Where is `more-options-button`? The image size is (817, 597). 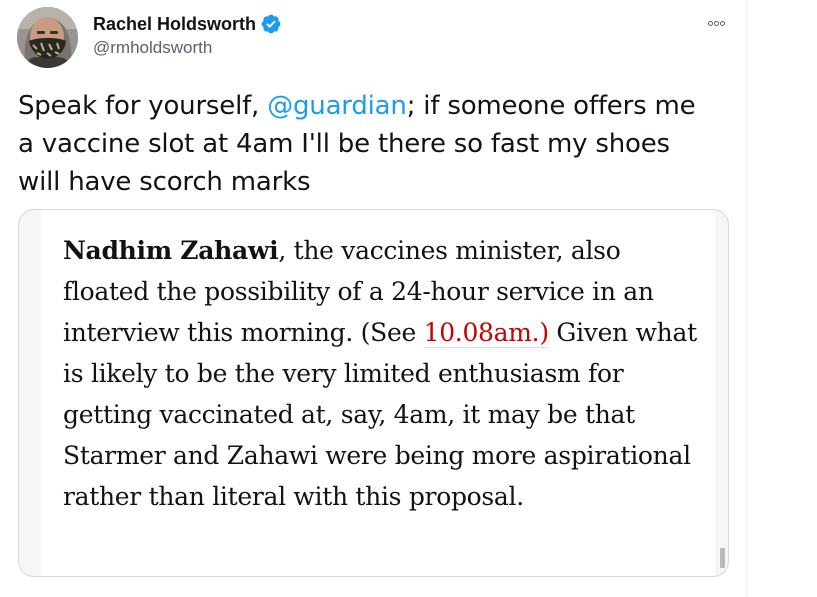
more-options-button is located at coordinates (716, 23).